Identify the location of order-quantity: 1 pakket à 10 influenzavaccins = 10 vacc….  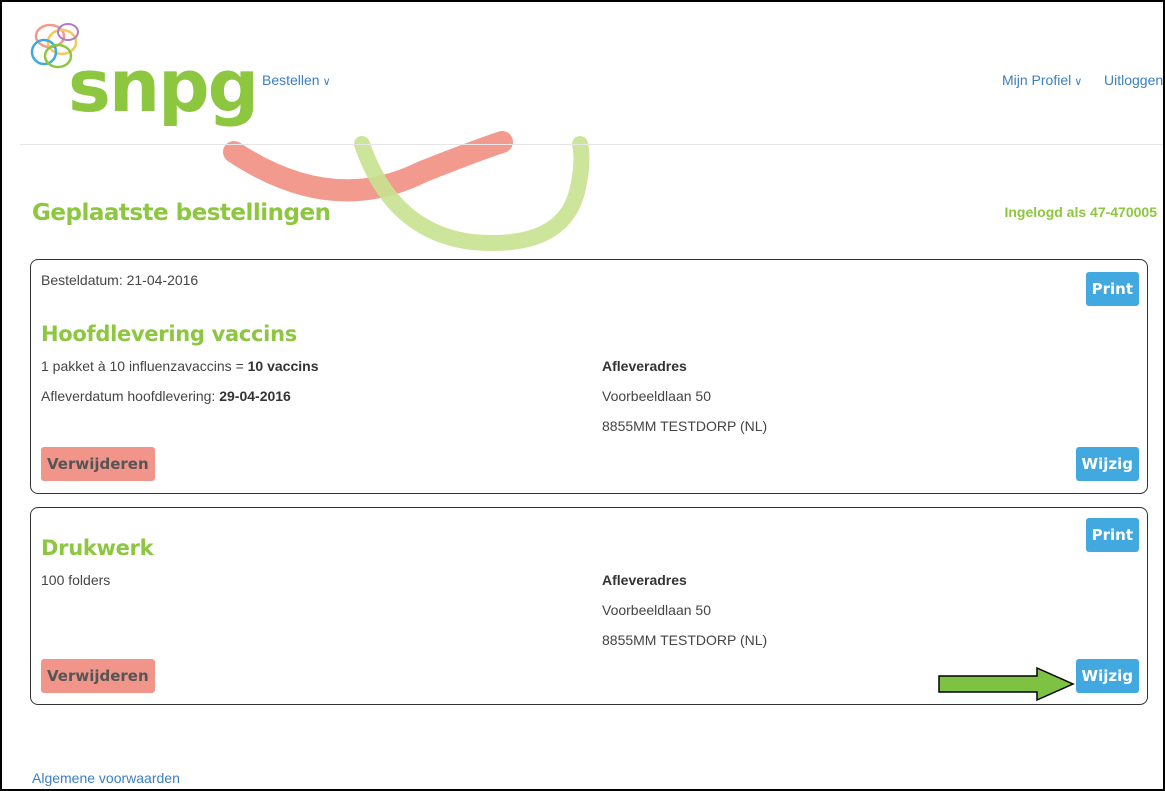
(179, 366).